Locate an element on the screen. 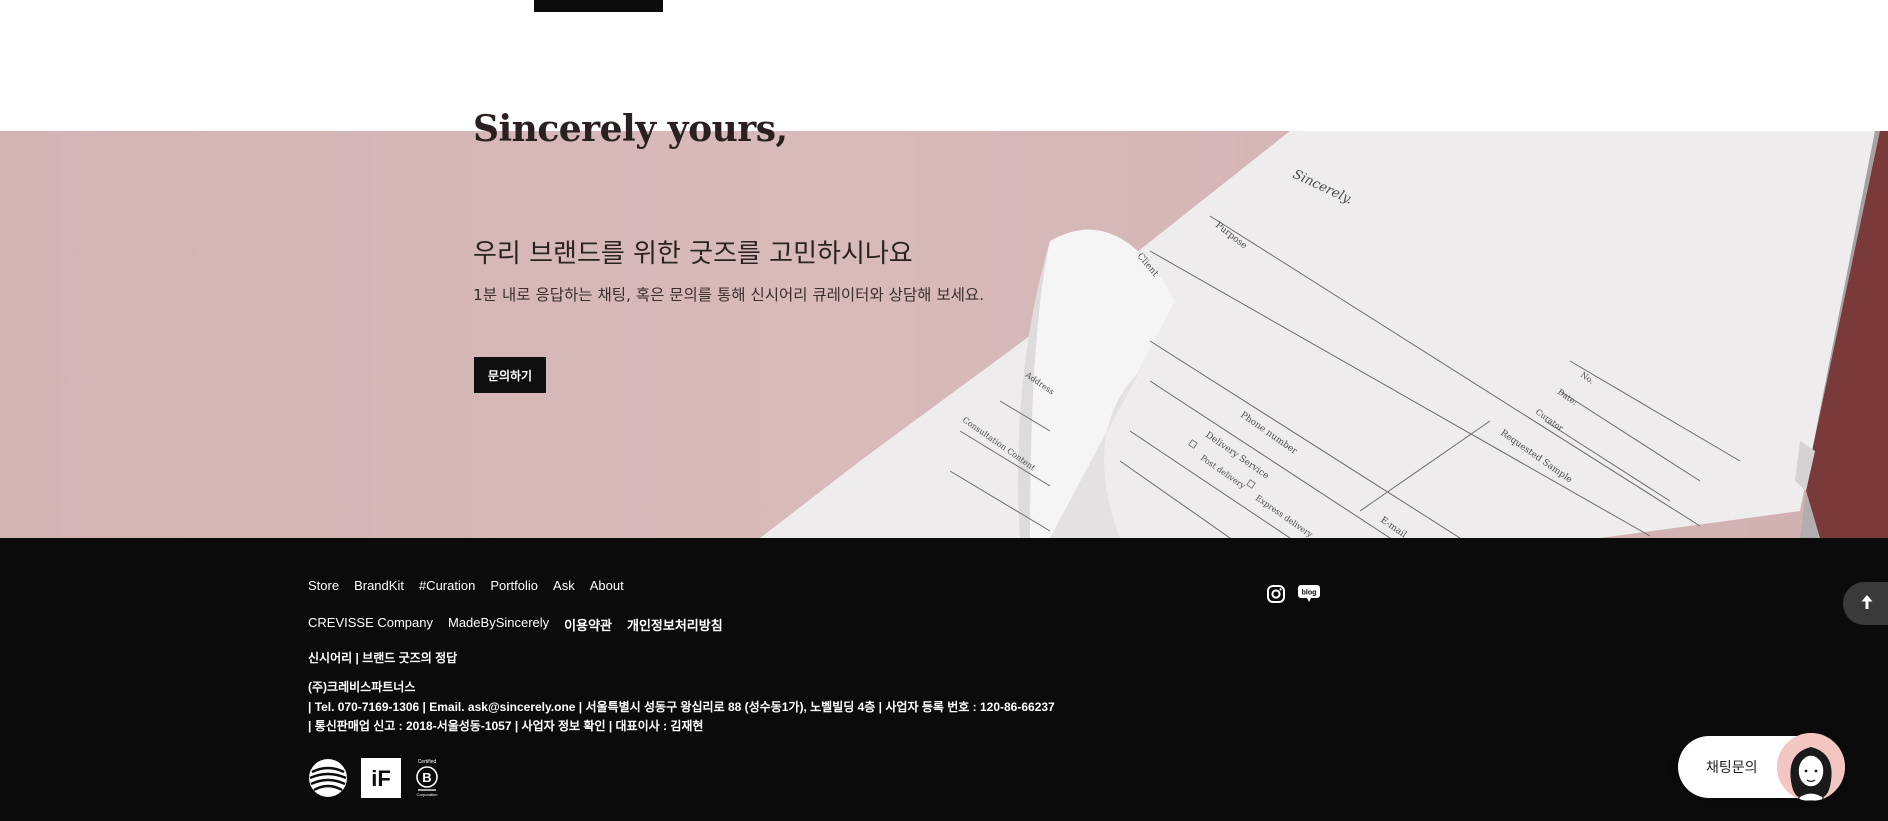 The width and height of the screenshot is (1888, 821). footer-link-privacy: 개인정보처리방침 is located at coordinates (675, 624).